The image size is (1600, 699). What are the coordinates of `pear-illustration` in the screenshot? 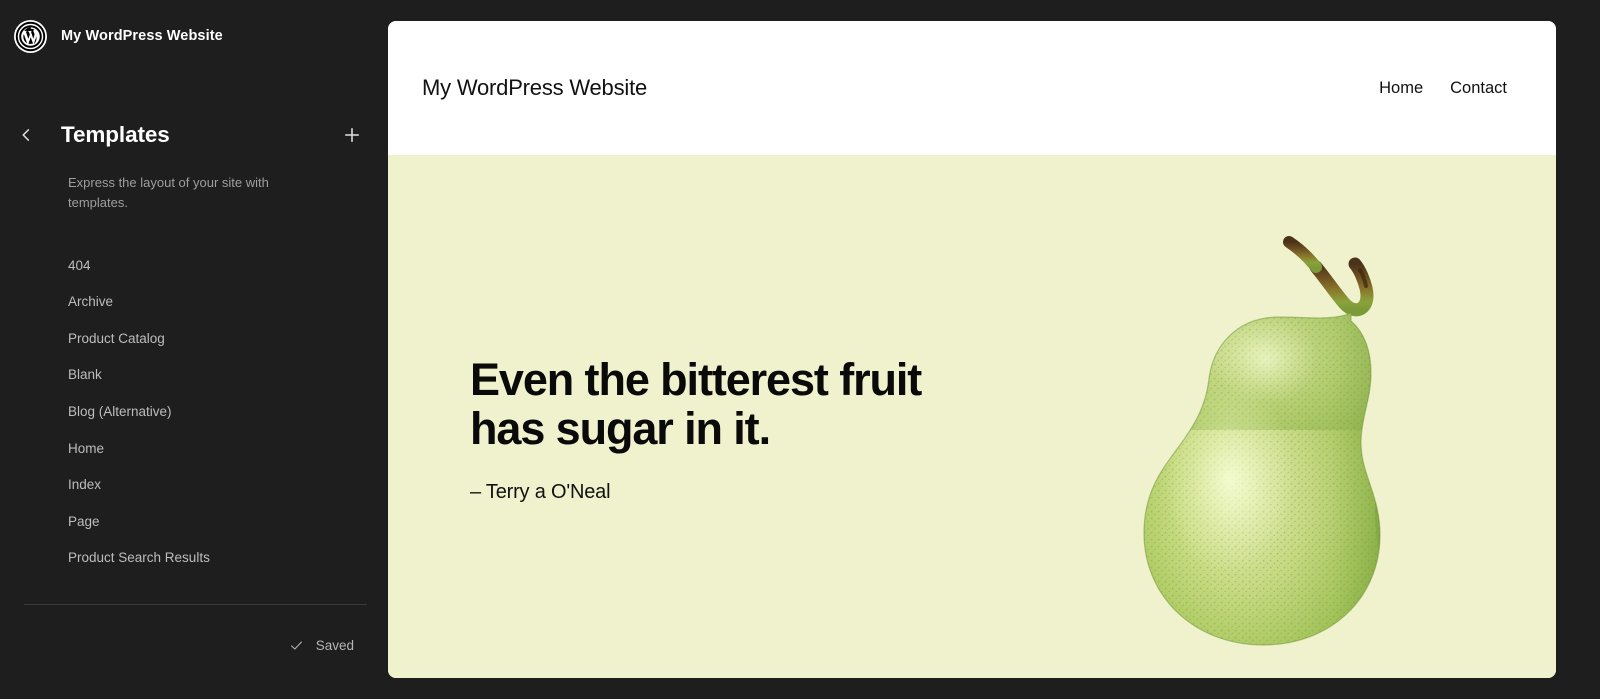 It's located at (1273, 454).